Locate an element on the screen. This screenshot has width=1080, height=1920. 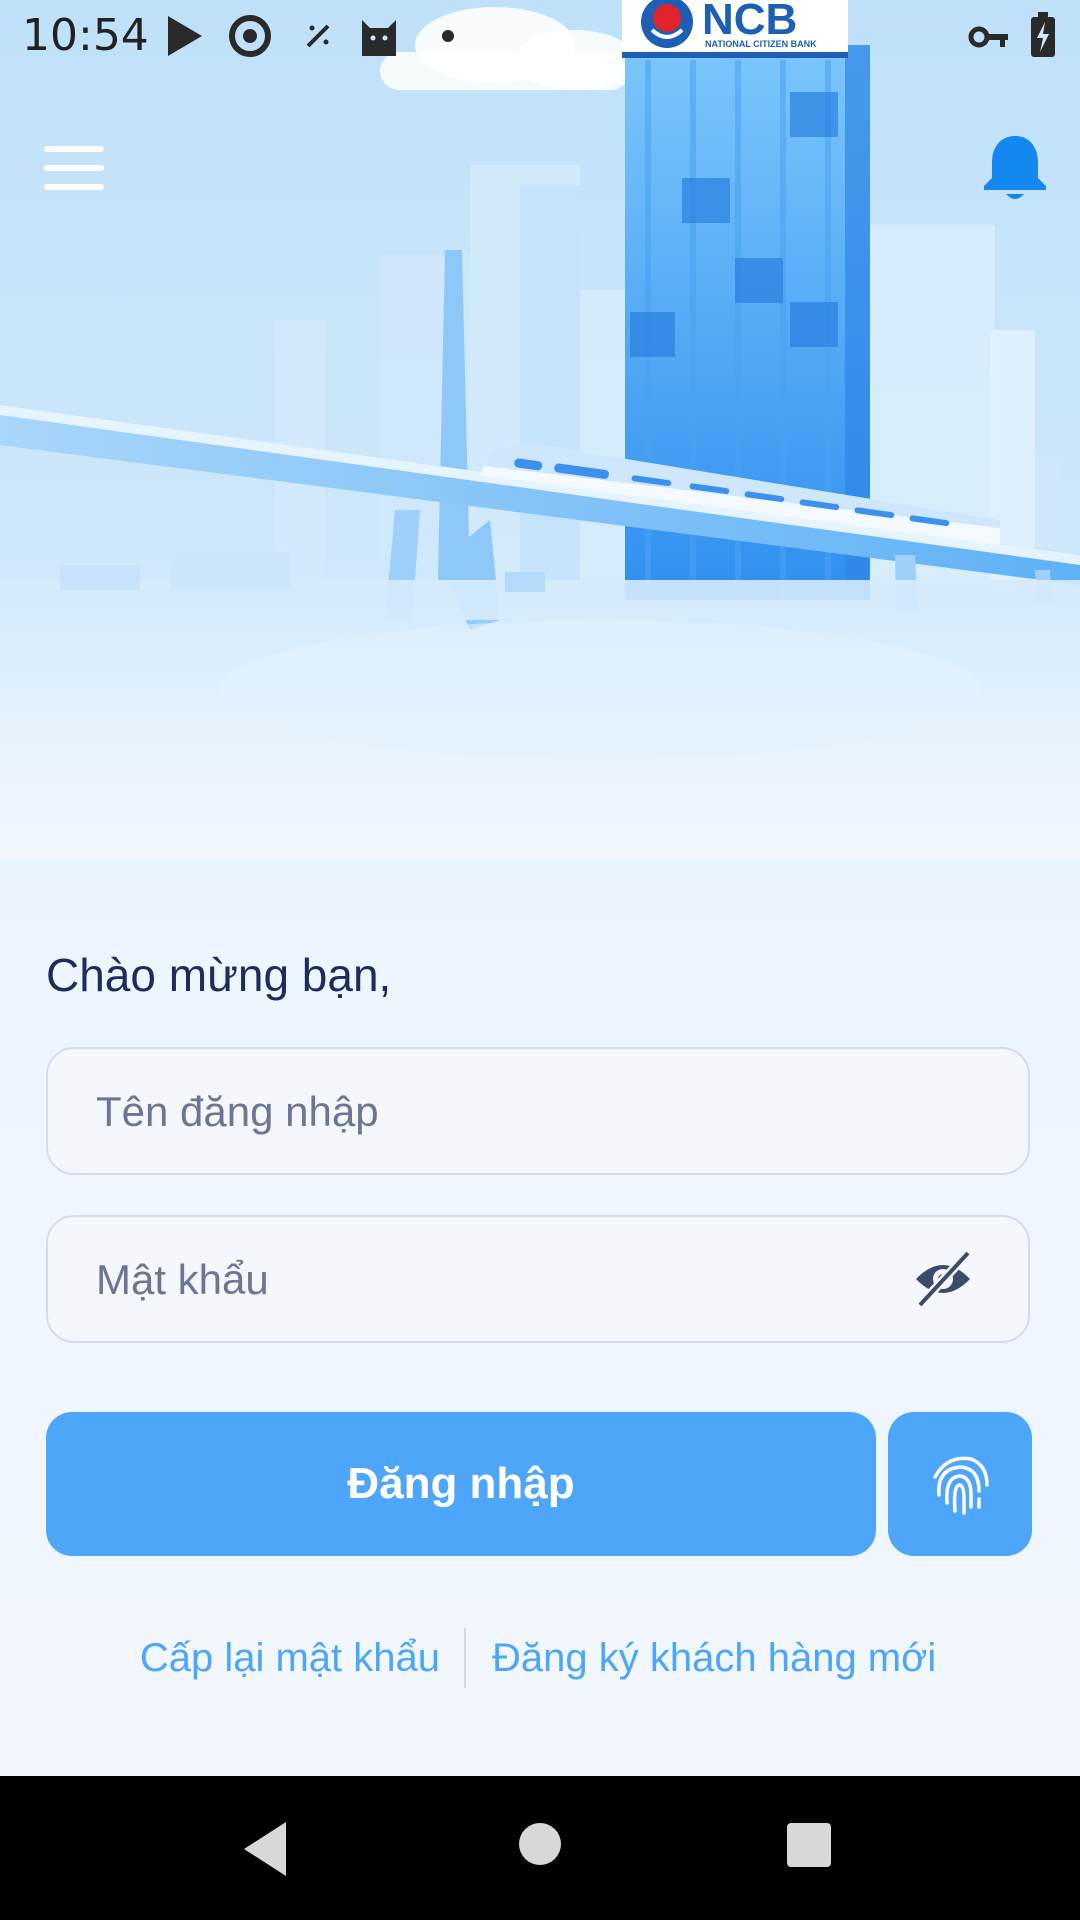
account-links: Cấp lại mật khẩu Đăng ký khách hàng mới is located at coordinates (540, 1660).